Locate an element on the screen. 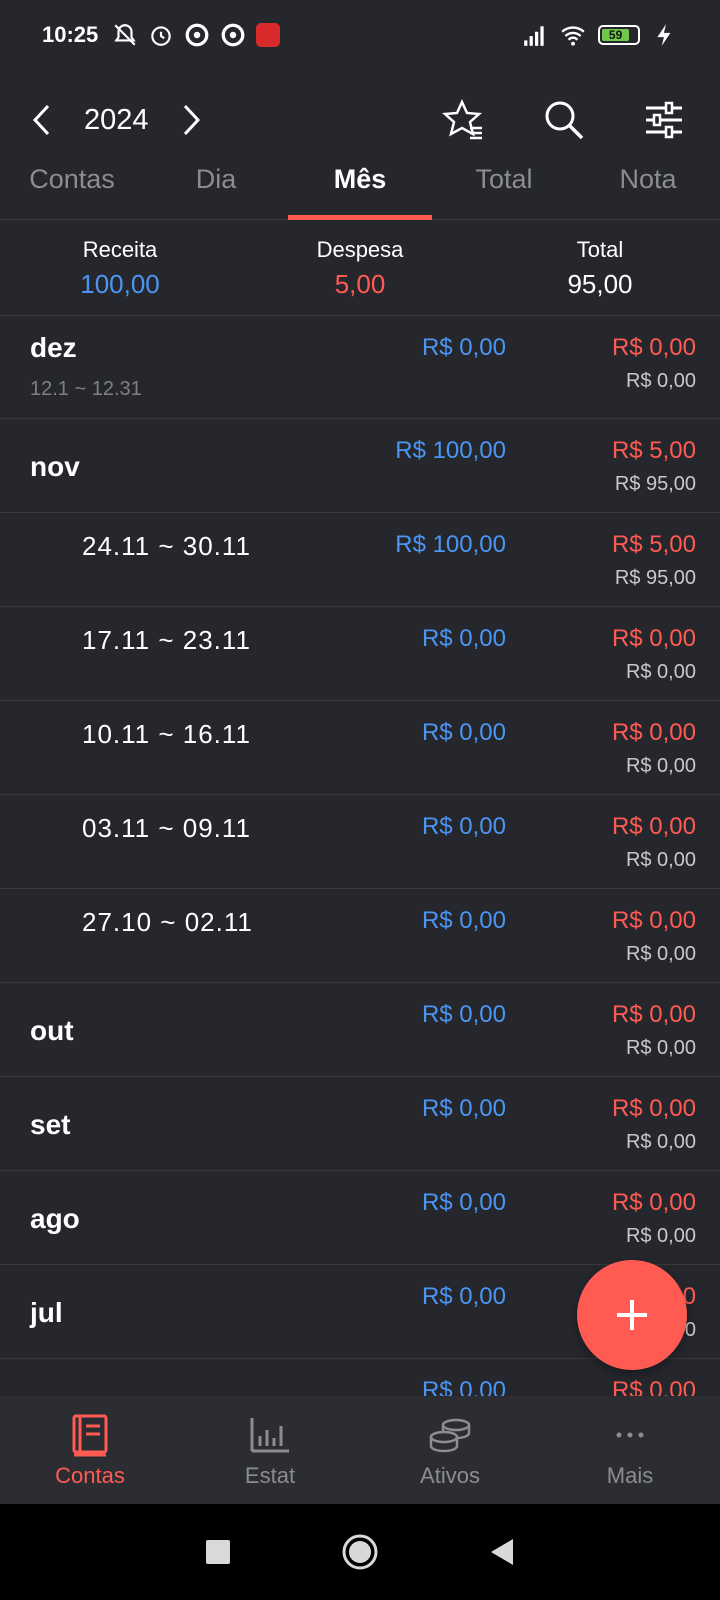  tab-mes: Mês is located at coordinates (360, 180).